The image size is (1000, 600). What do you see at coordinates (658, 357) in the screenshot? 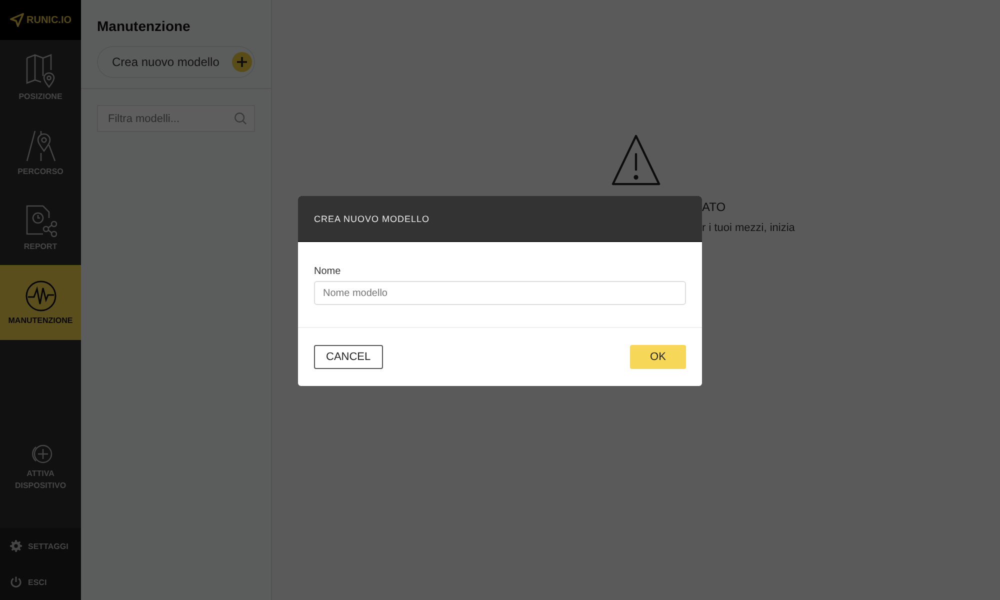
I see `ok-button: OK` at bounding box center [658, 357].